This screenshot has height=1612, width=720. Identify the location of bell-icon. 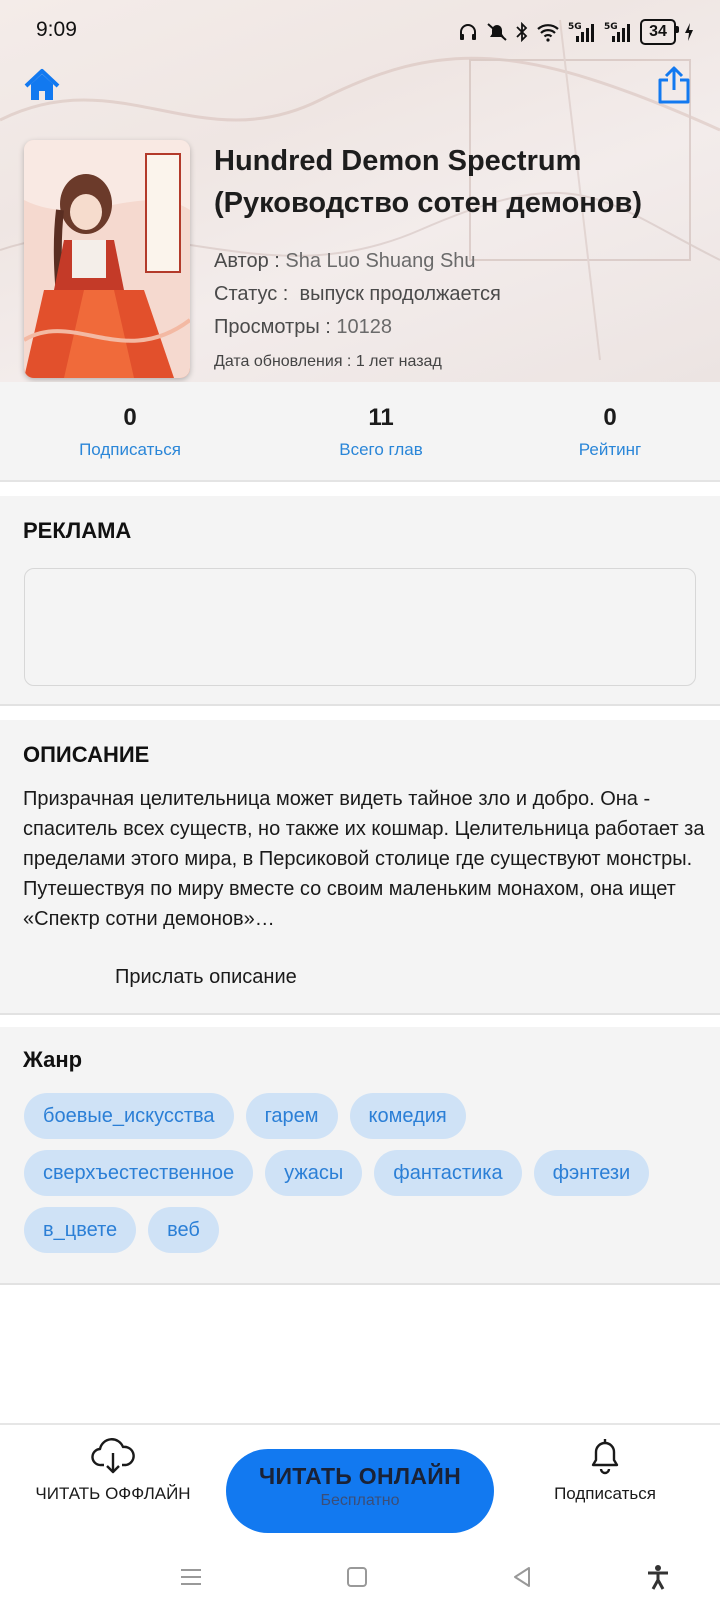
(605, 1457).